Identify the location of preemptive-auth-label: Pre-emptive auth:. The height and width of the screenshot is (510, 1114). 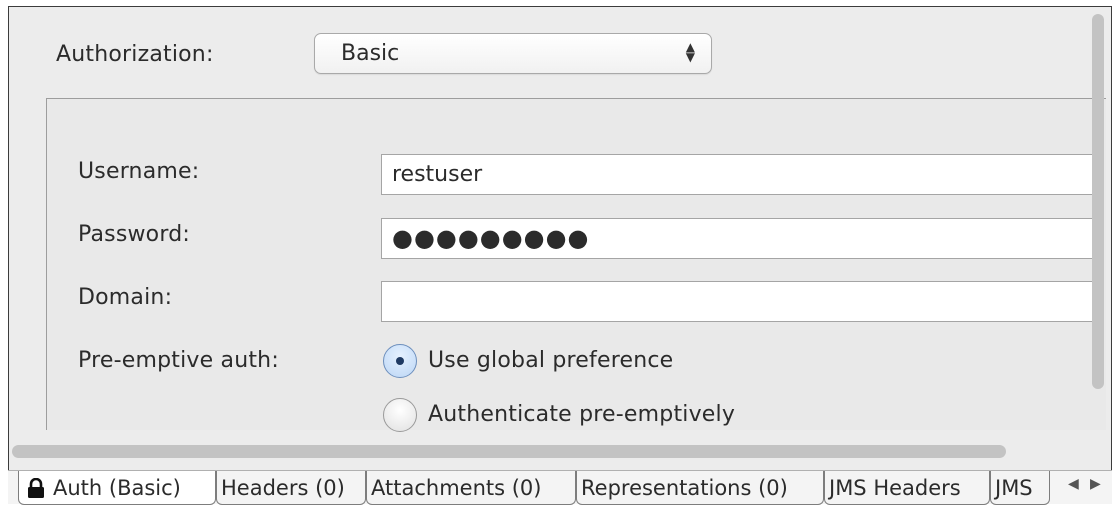
(178, 360).